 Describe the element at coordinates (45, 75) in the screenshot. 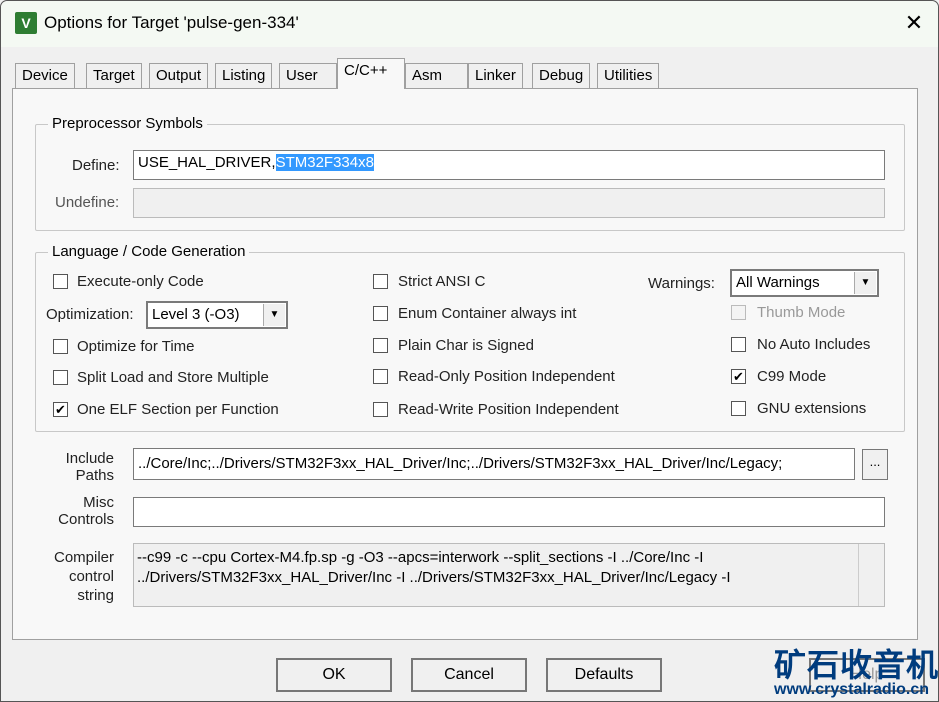

I see `tab-device: Device` at that location.